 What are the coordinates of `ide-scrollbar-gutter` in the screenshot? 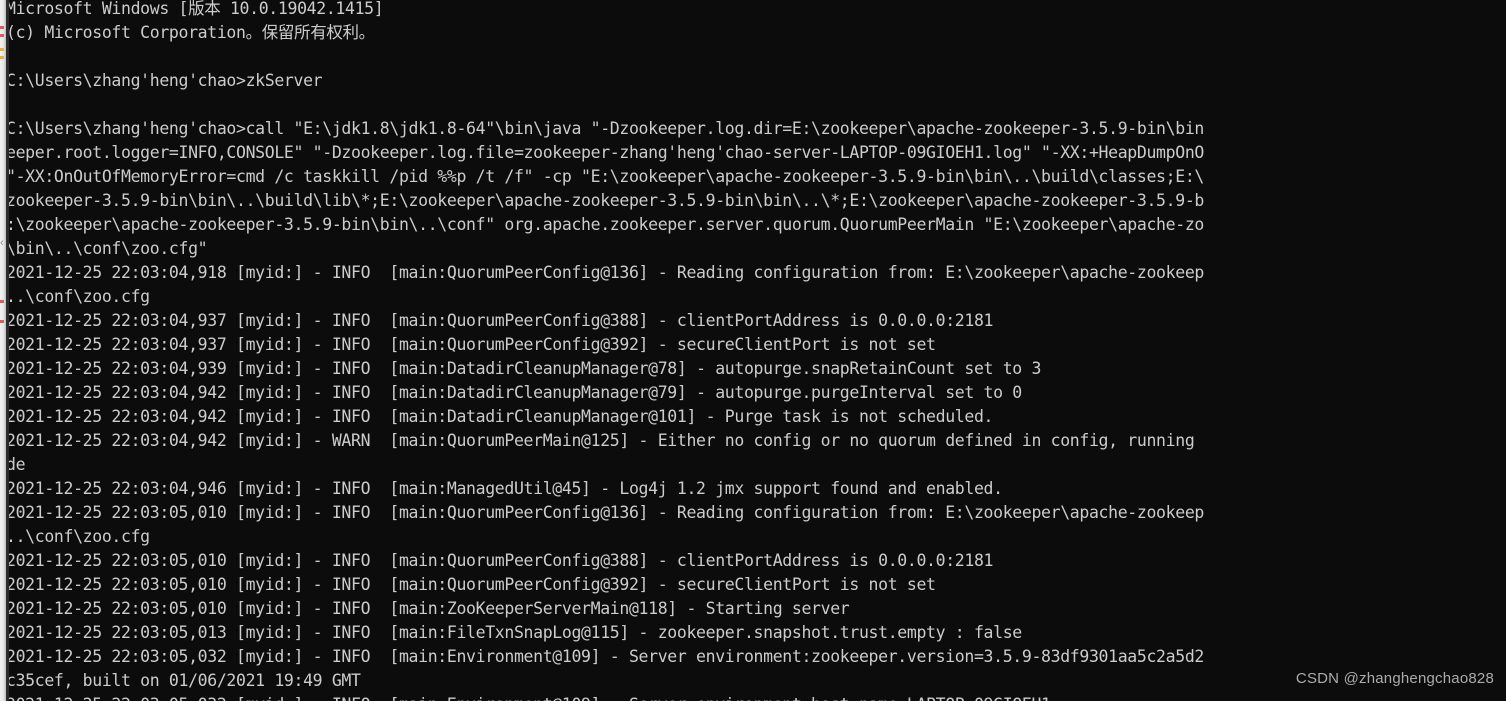 It's located at (3, 350).